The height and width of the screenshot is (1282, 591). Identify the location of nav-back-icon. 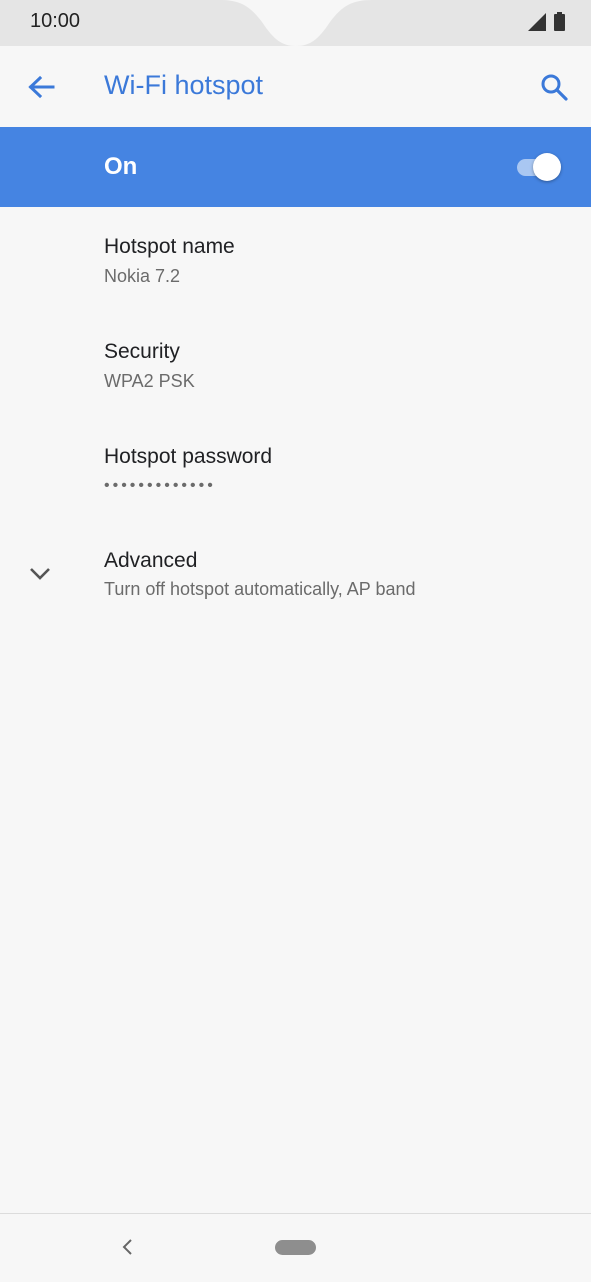
(128, 1247).